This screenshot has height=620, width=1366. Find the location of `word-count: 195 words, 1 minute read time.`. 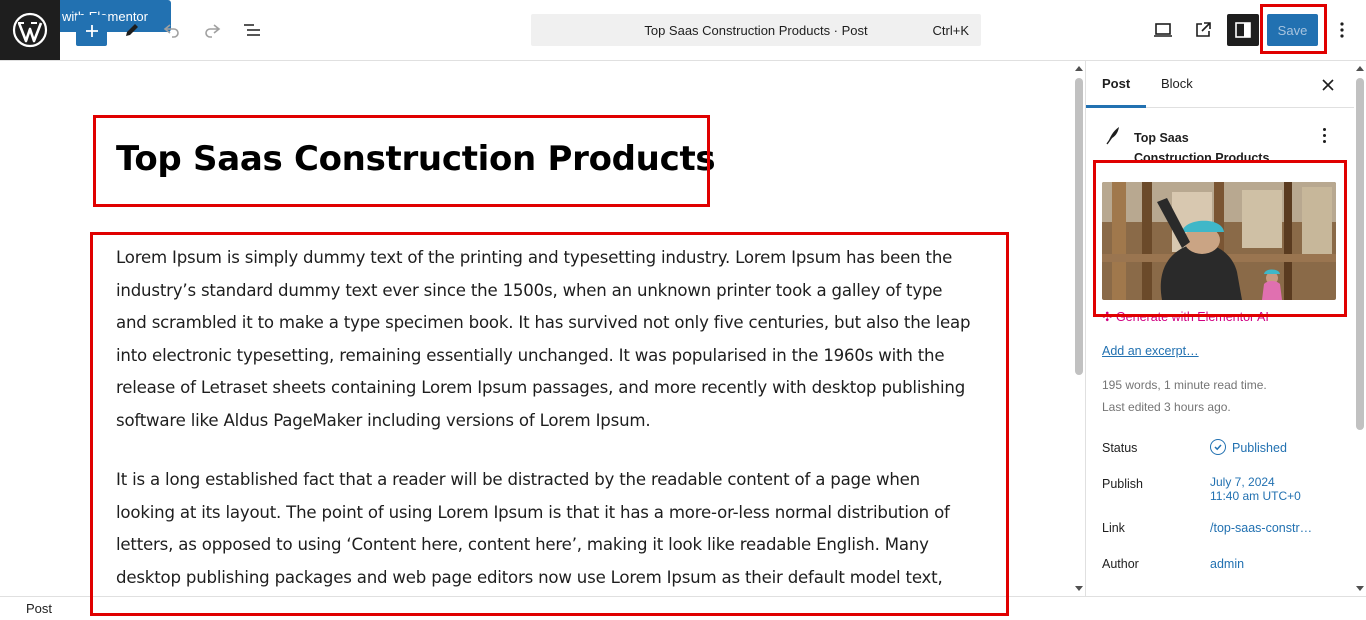

word-count: 195 words, 1 minute read time. is located at coordinates (1184, 385).